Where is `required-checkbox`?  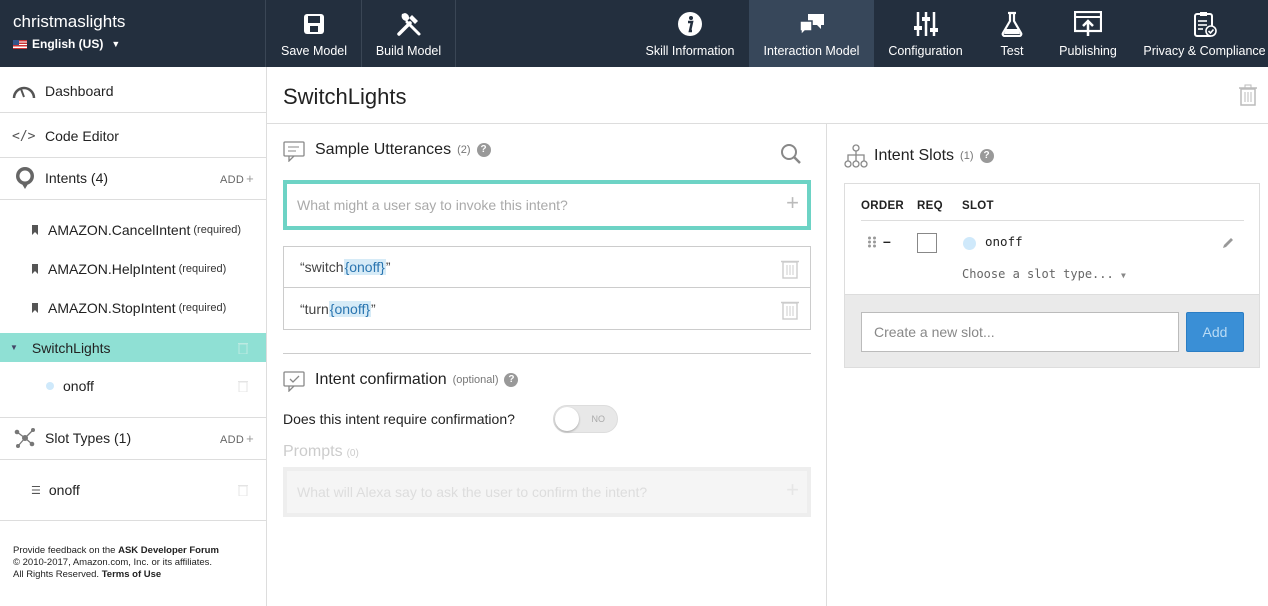
required-checkbox is located at coordinates (927, 243).